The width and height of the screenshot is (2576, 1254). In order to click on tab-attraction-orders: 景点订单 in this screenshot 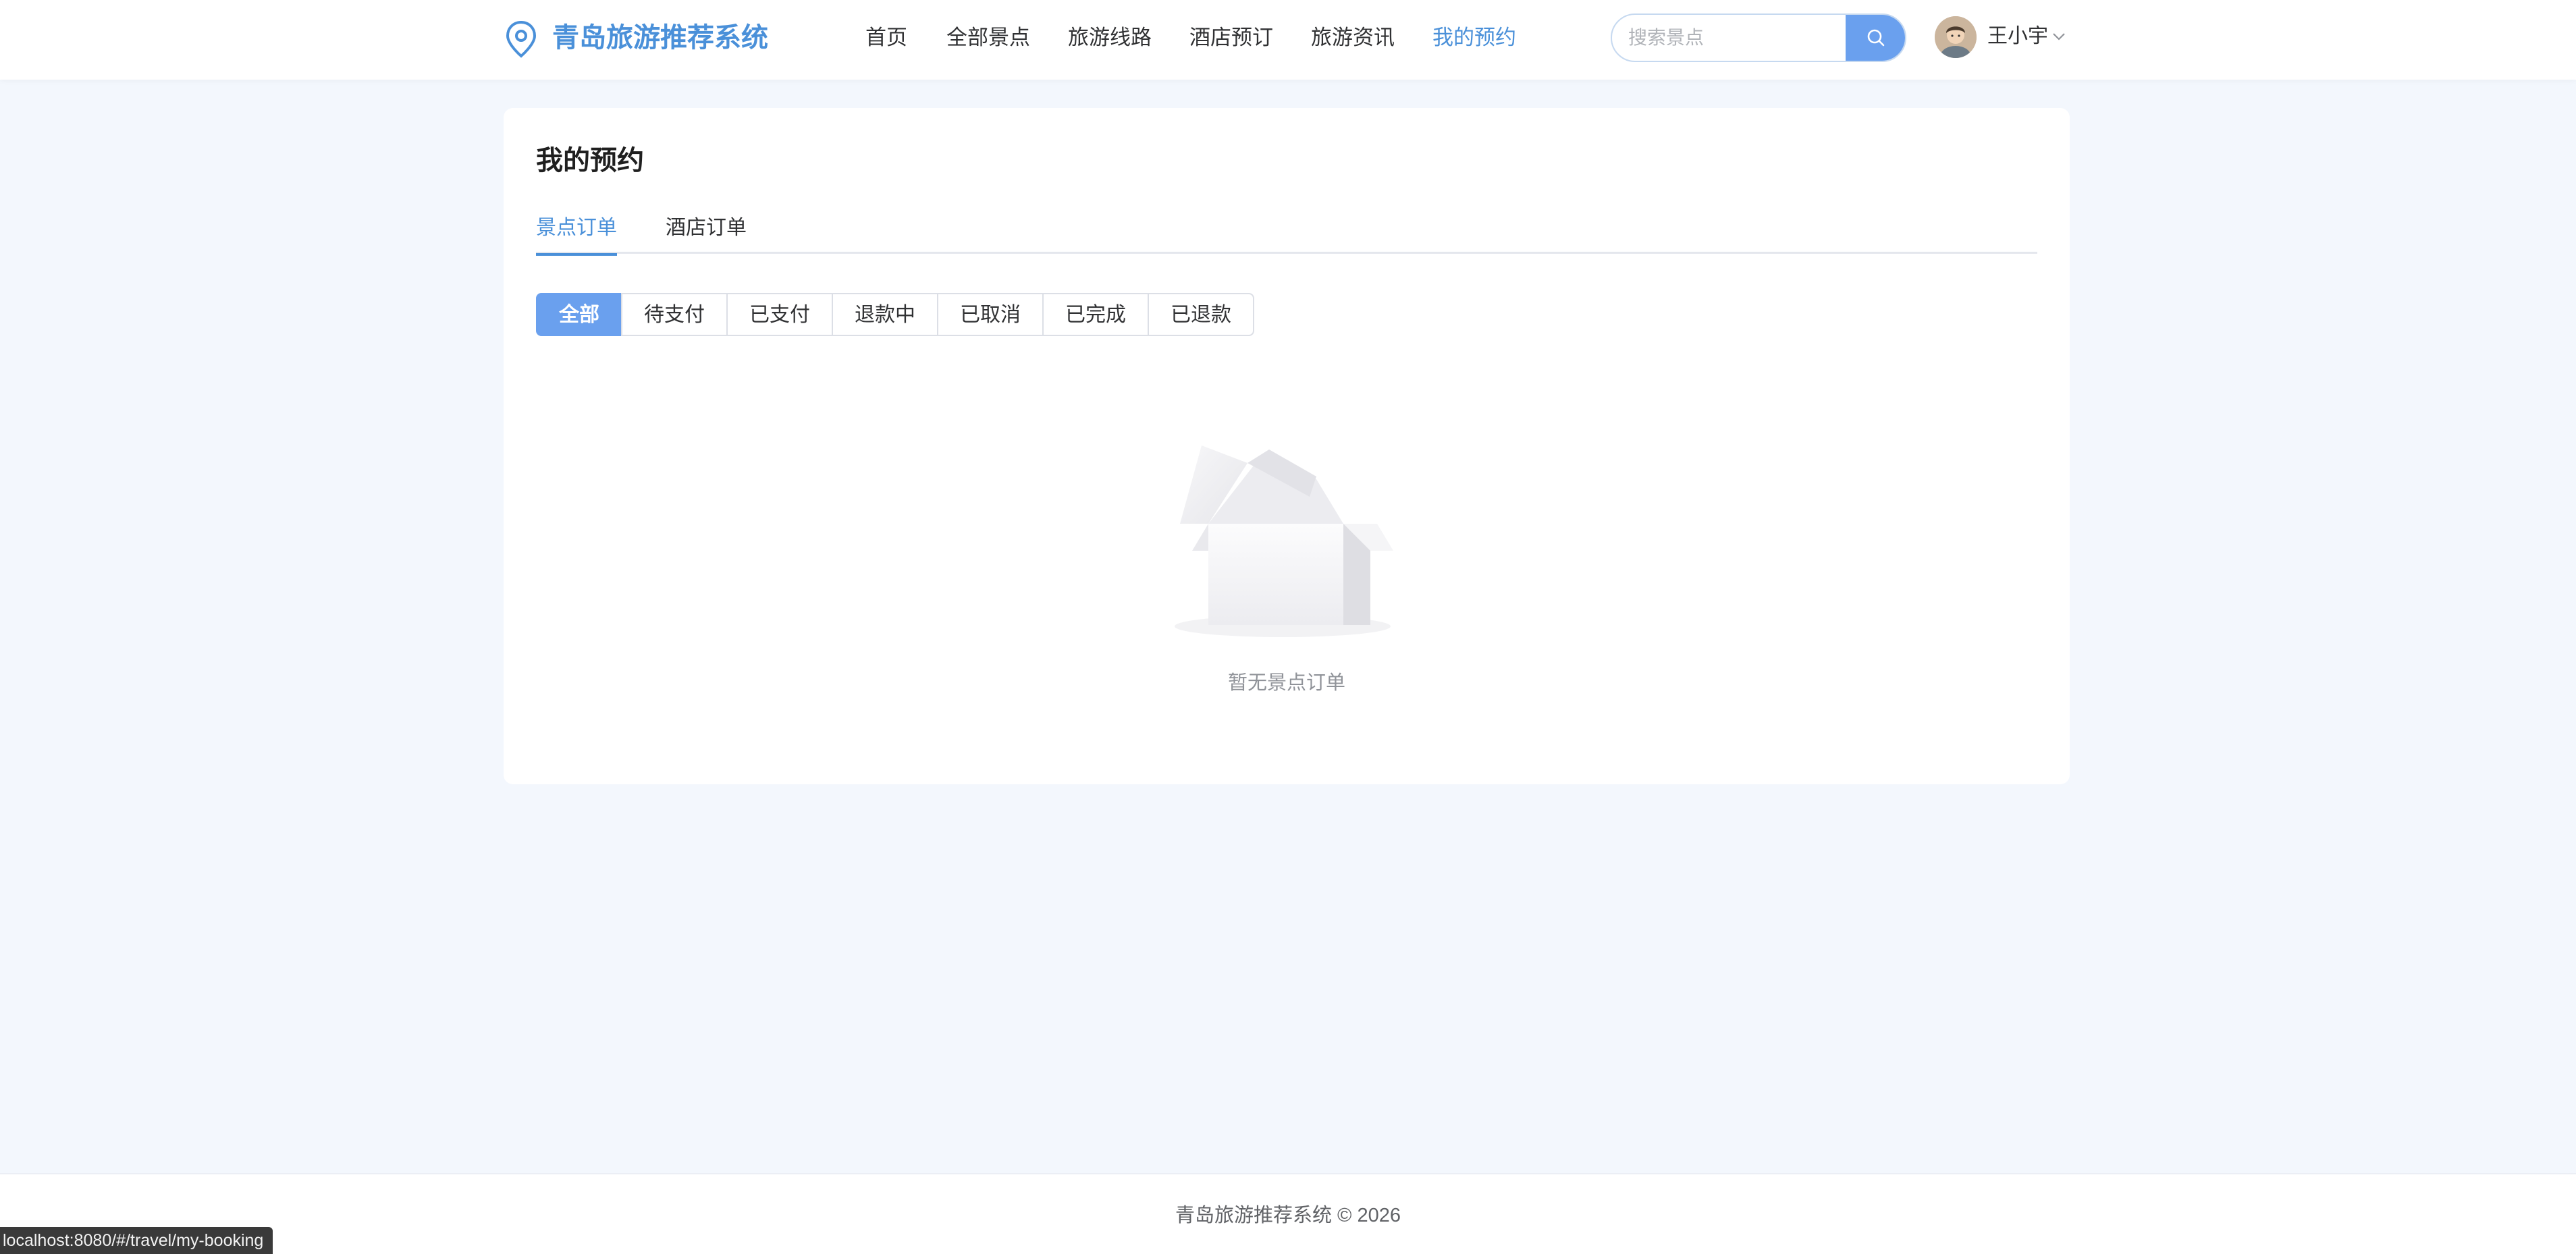, I will do `click(576, 232)`.